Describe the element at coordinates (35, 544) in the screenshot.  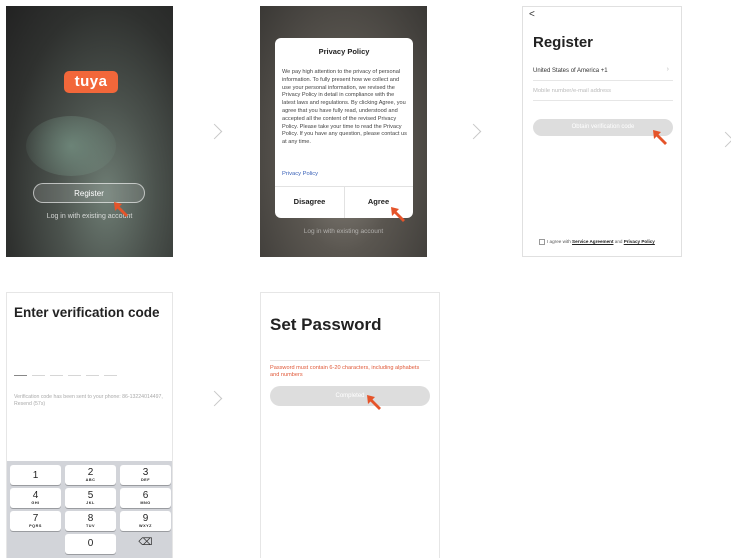
I see `keypad-blank` at that location.